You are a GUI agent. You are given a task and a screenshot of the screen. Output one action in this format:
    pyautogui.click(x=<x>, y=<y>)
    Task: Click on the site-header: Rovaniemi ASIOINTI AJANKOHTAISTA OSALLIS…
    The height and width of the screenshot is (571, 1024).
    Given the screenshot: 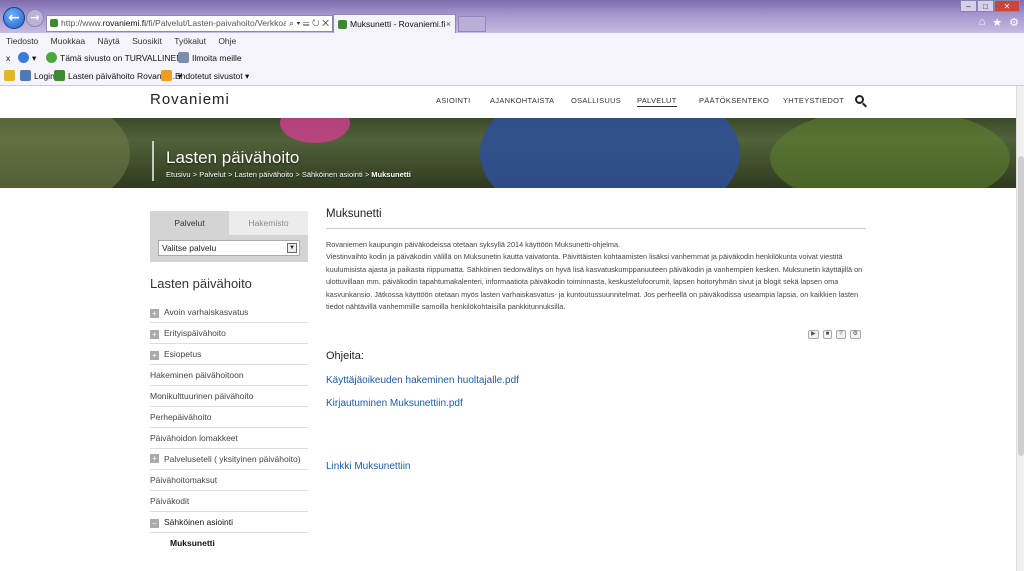 What is the action you would take?
    pyautogui.click(x=508, y=102)
    